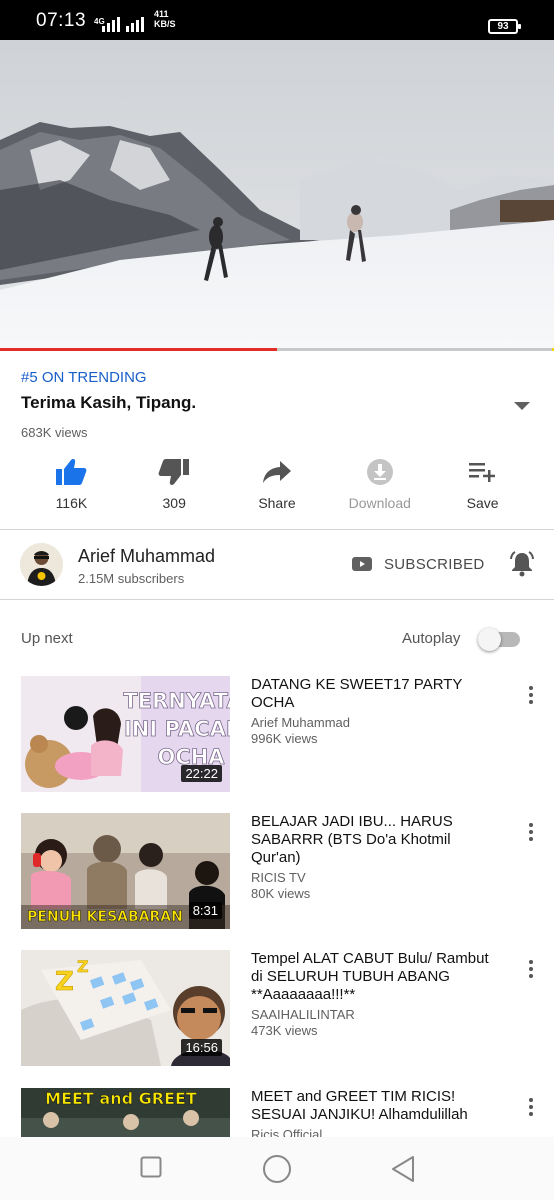 This screenshot has width=554, height=1200. What do you see at coordinates (287, 1132) in the screenshot?
I see `video-item-channel: Ricis Official` at bounding box center [287, 1132].